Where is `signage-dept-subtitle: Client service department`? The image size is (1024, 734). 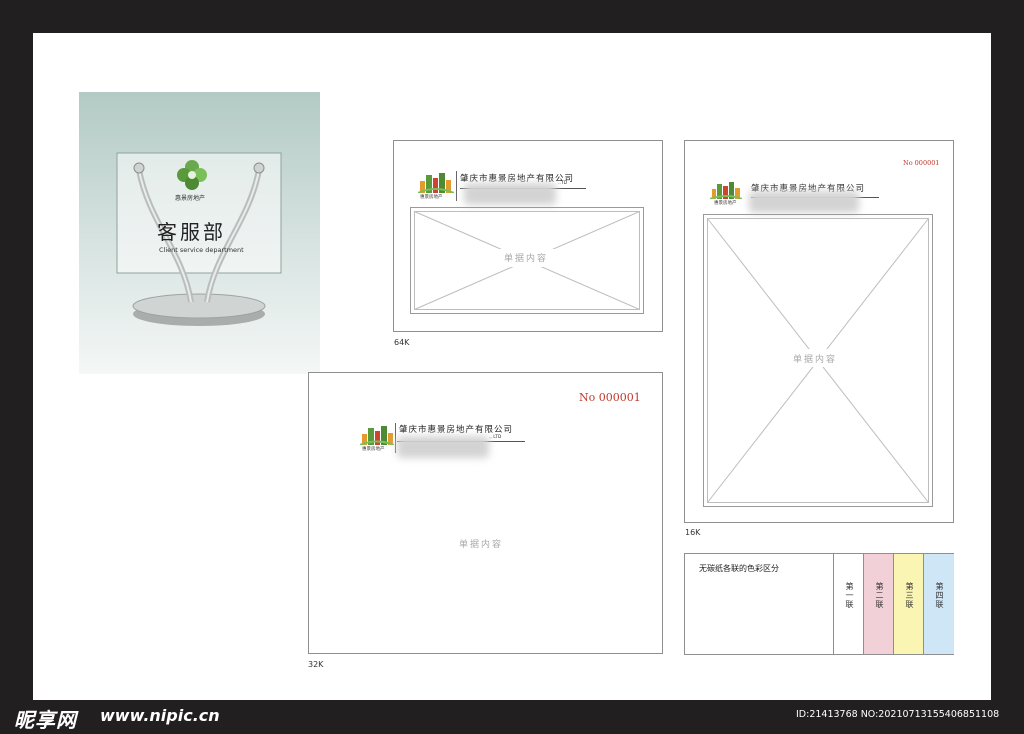 signage-dept-subtitle: Client service department is located at coordinates (201, 250).